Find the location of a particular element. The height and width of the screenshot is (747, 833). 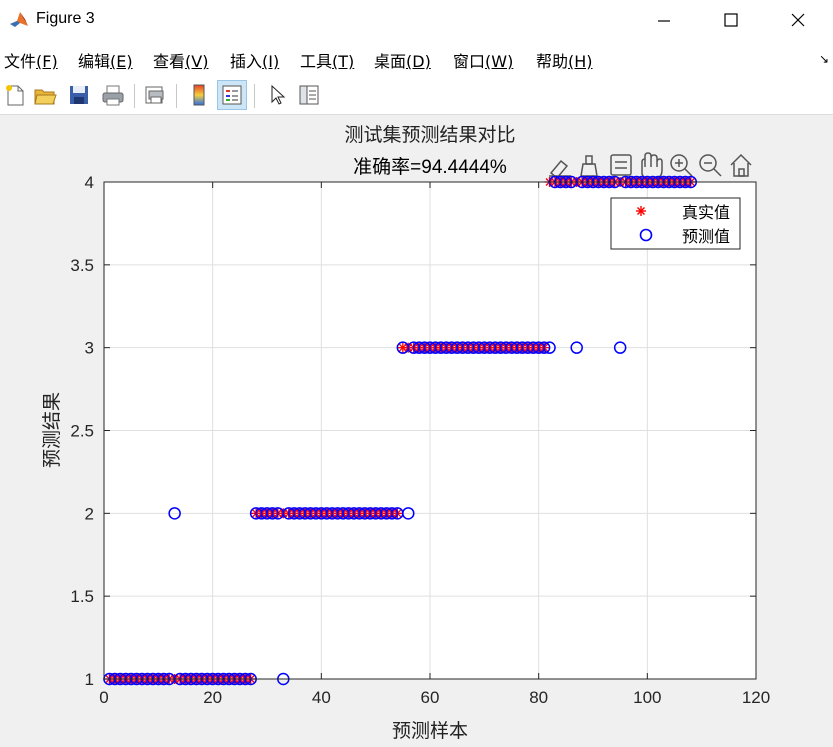

matlab-logo-icon is located at coordinates (19, 19).